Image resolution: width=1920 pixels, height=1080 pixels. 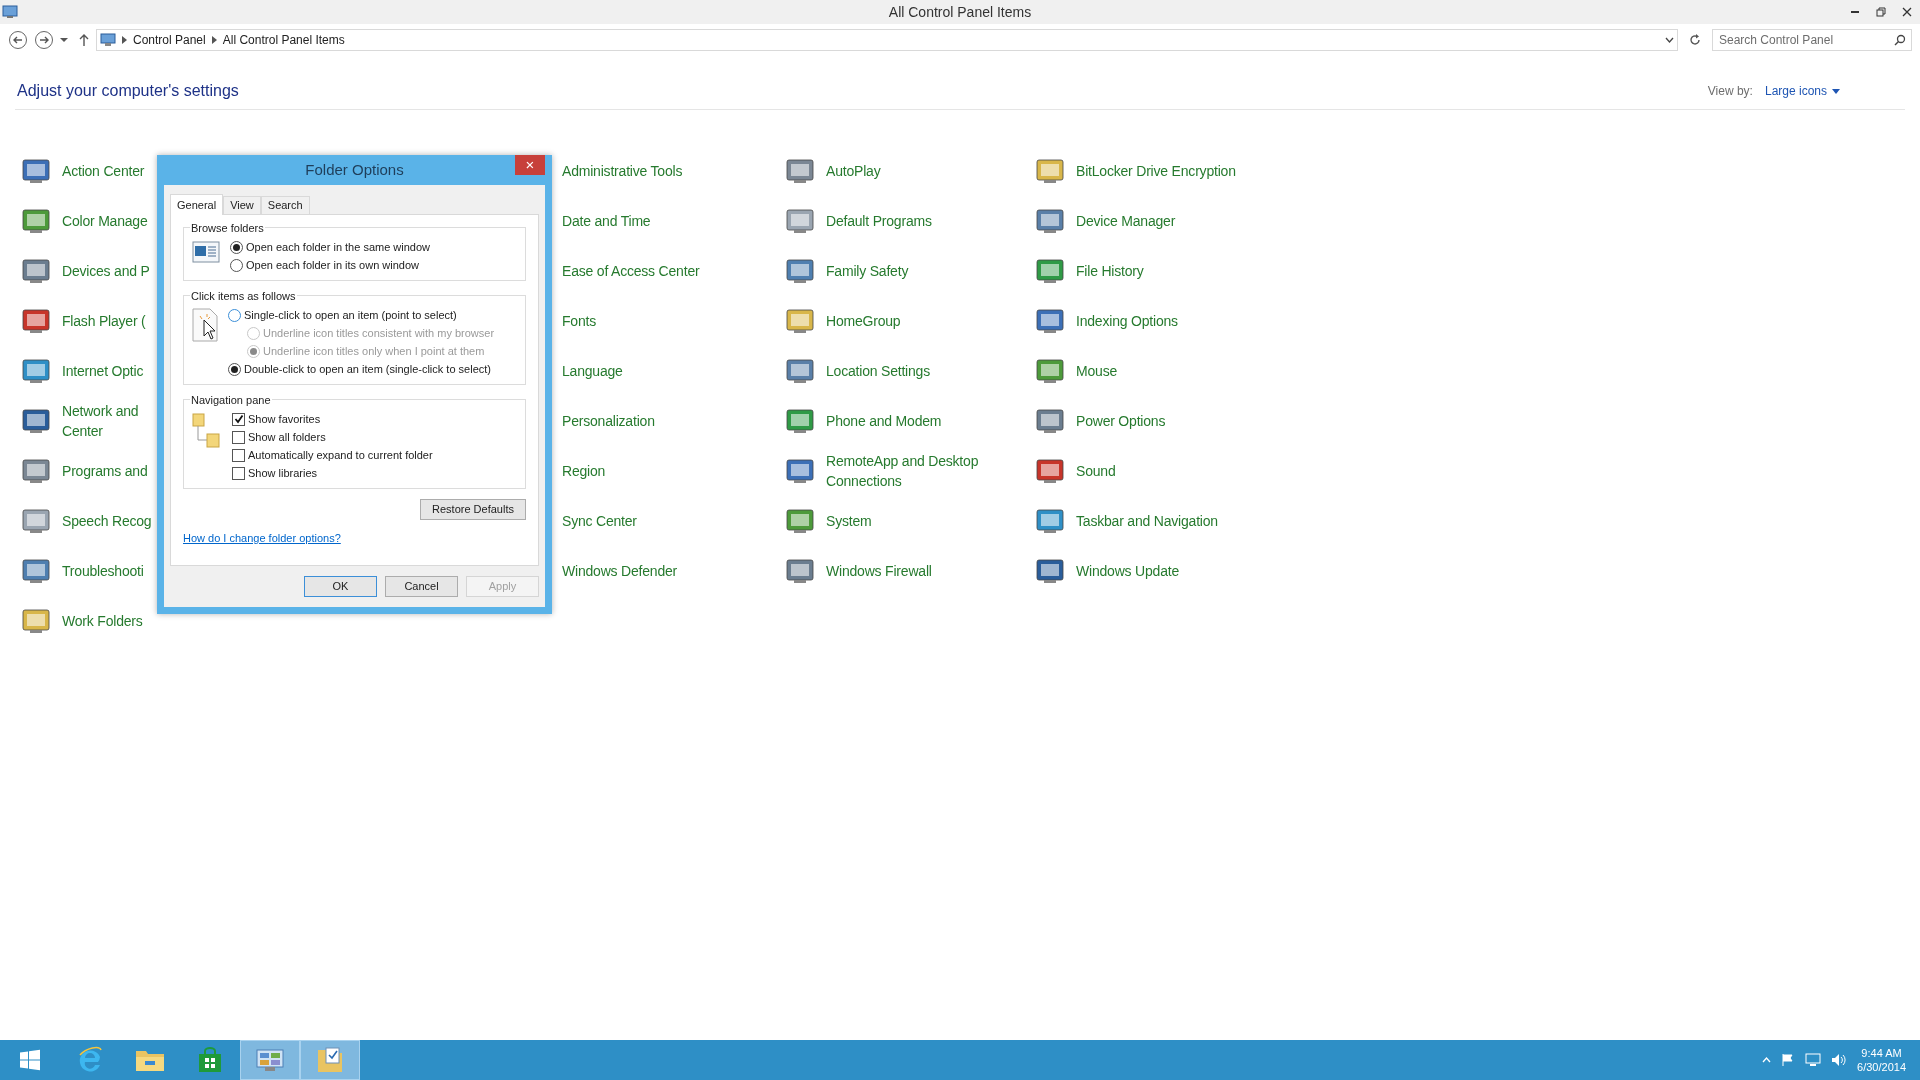 What do you see at coordinates (107, 621) in the screenshot?
I see `applet-link: Work Folders` at bounding box center [107, 621].